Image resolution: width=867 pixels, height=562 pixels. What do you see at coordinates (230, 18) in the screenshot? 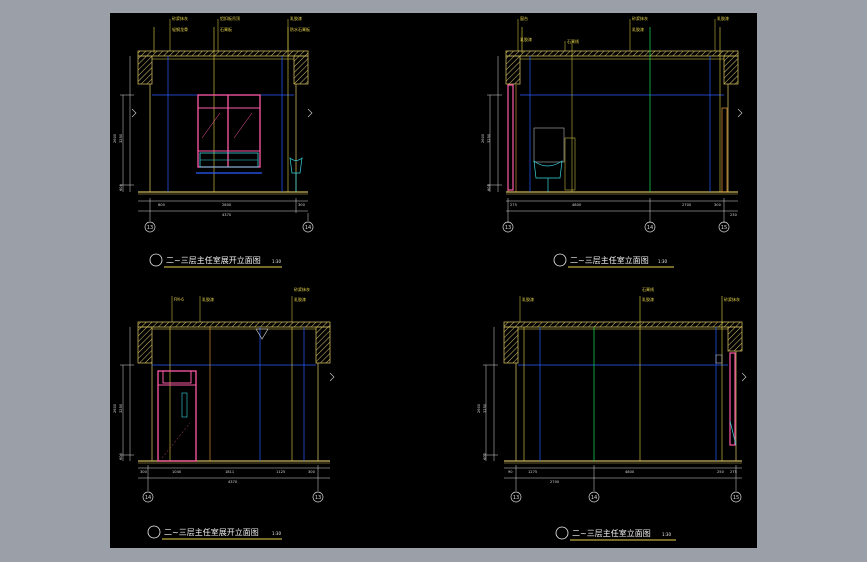
I see `leader-text: 铝扣板吊顶` at bounding box center [230, 18].